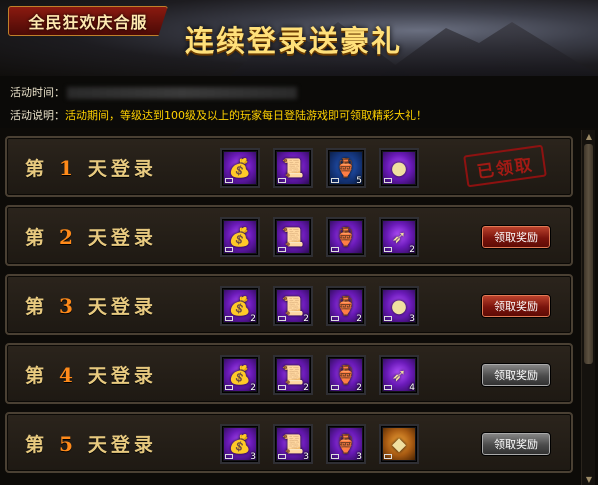 The height and width of the screenshot is (485, 598). What do you see at coordinates (399, 444) in the screenshot?
I see `reward-item-slot: ◆` at bounding box center [399, 444].